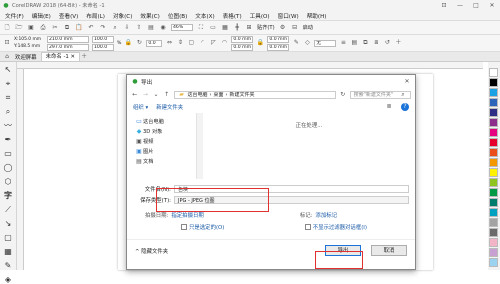 The width and height of the screenshot is (500, 284). I want to click on interactive-fill-icon: ◈, so click(8, 279).